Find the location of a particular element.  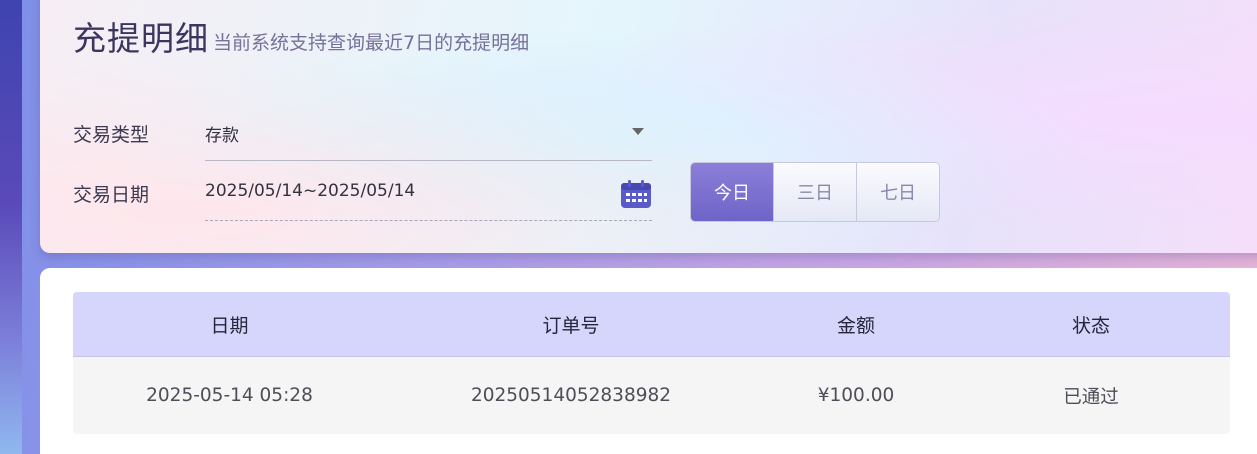

calendar-icon is located at coordinates (636, 194).